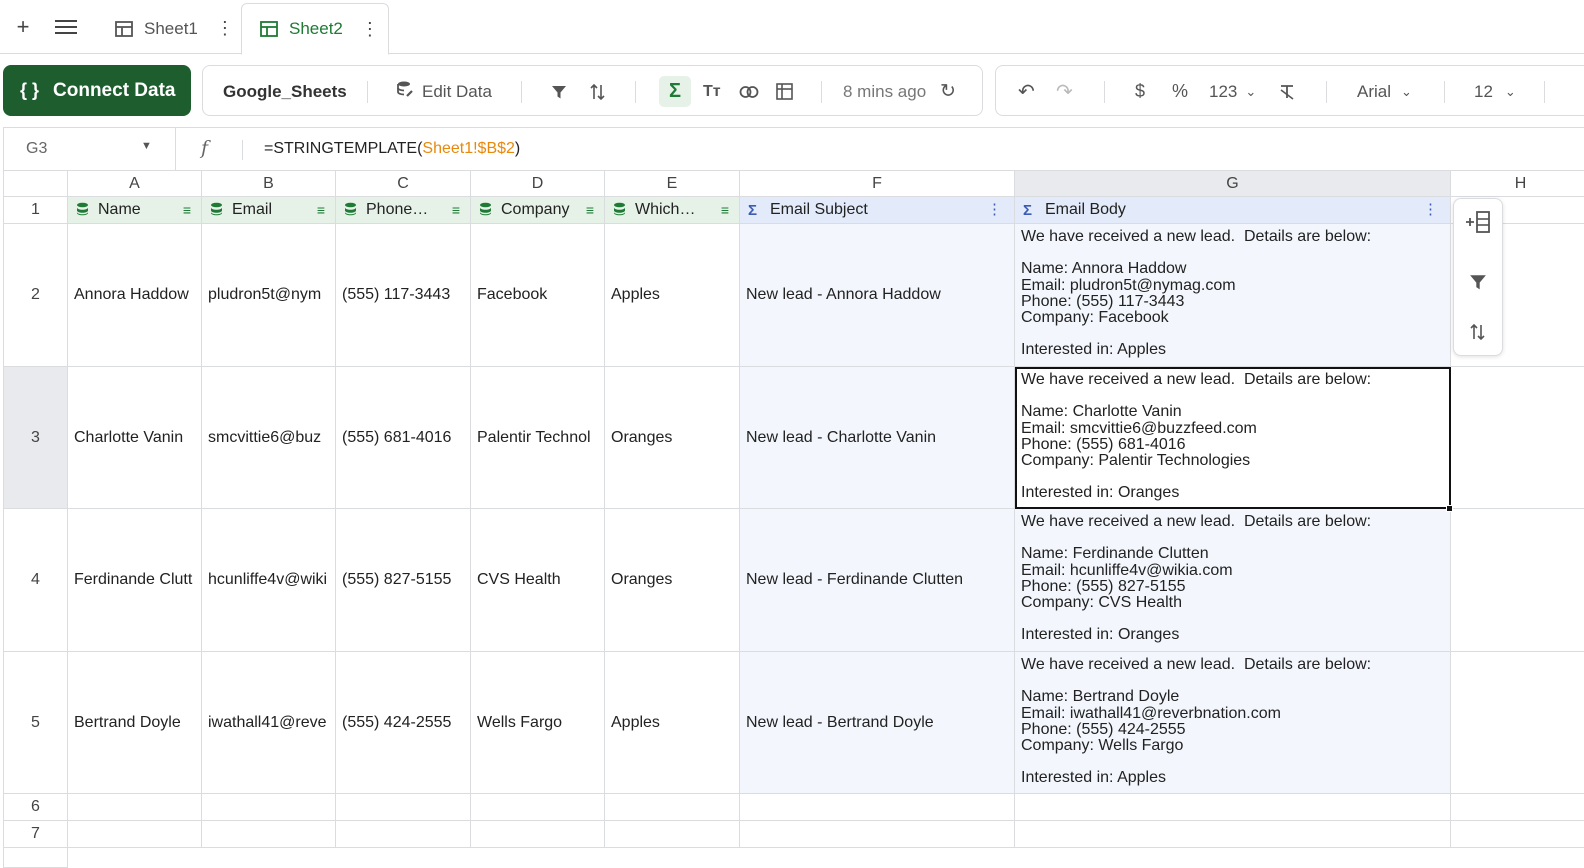 This screenshot has width=1584, height=868. What do you see at coordinates (135, 295) in the screenshot?
I see `cell-name: Annora Haddow` at bounding box center [135, 295].